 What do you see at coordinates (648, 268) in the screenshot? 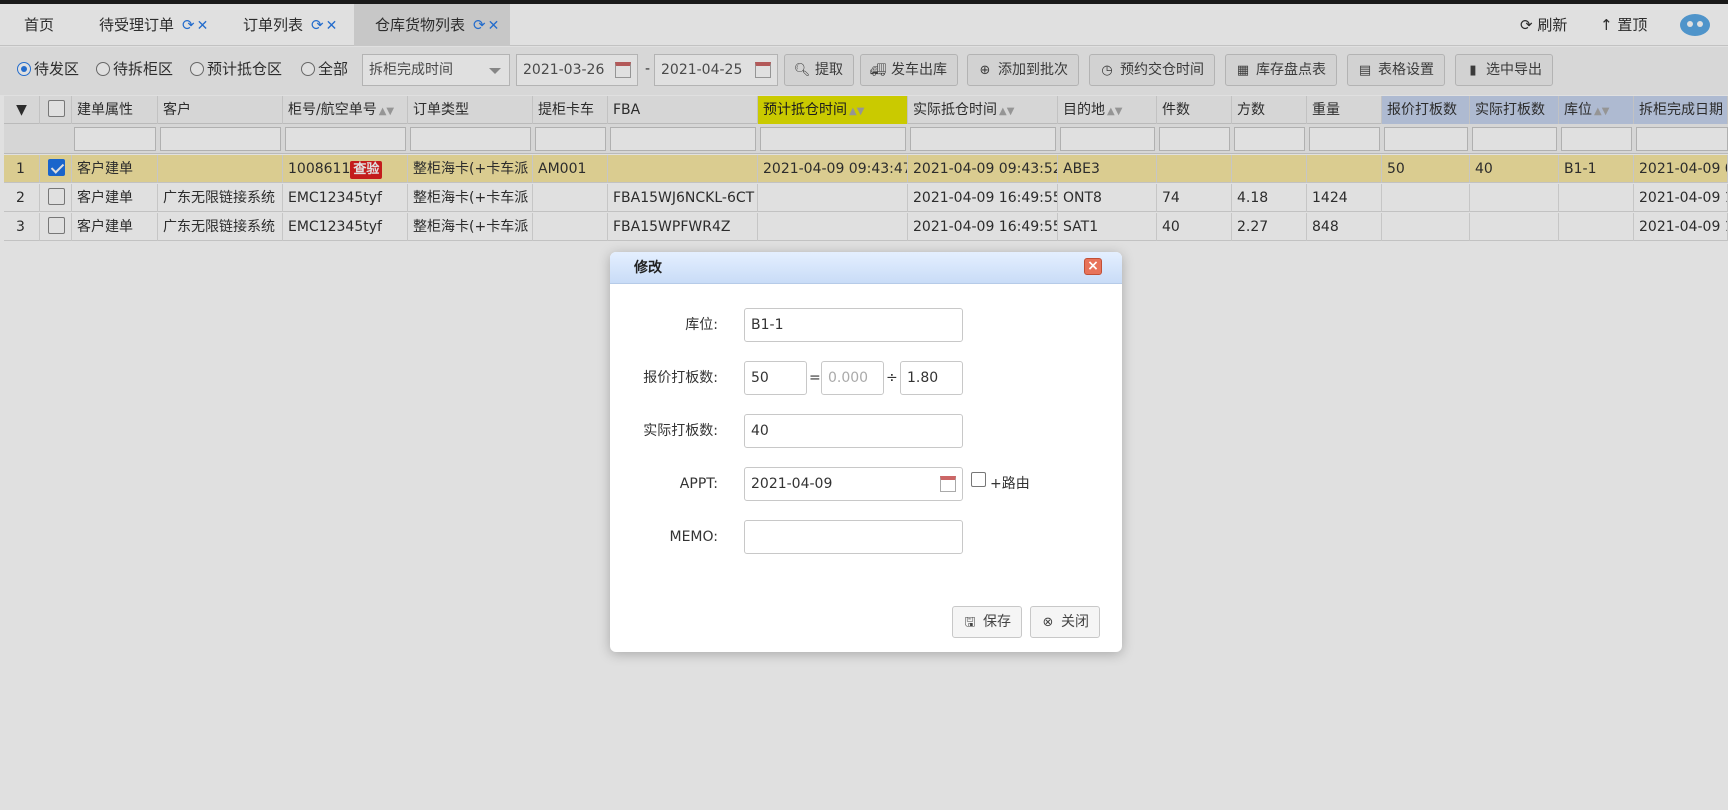
I see `dialog-title: 修改` at bounding box center [648, 268].